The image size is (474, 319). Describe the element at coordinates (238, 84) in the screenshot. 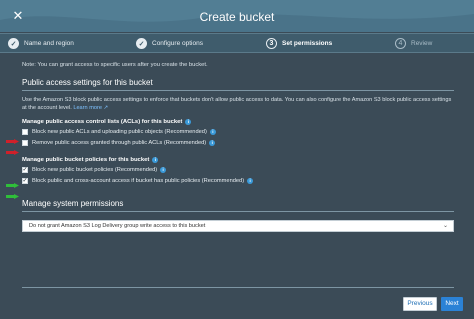

I see `public-access-heading: Public access settings for this bucket` at that location.